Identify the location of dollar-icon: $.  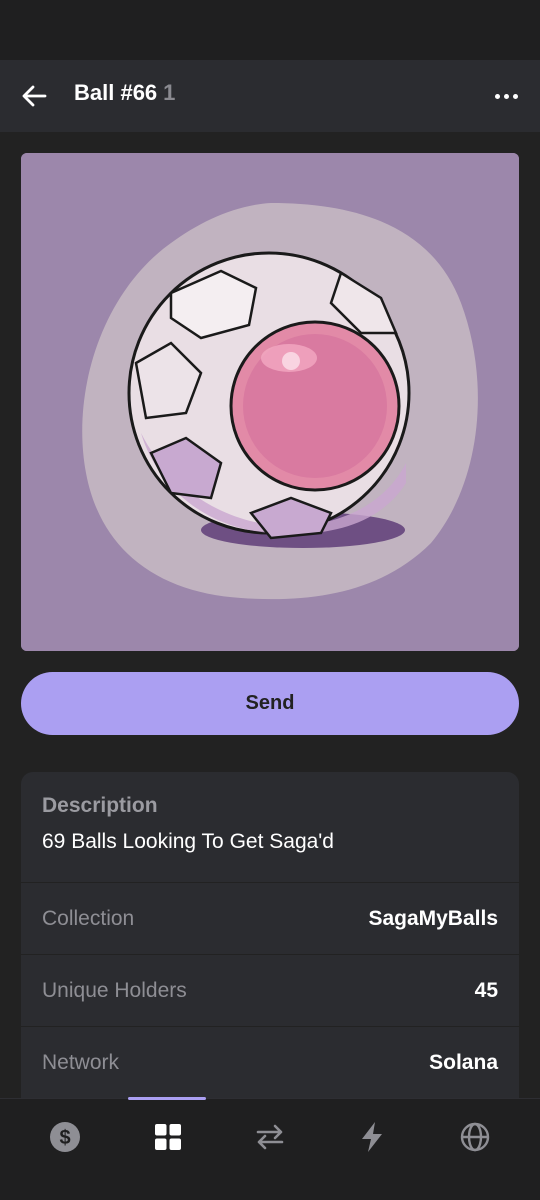
(65, 1137).